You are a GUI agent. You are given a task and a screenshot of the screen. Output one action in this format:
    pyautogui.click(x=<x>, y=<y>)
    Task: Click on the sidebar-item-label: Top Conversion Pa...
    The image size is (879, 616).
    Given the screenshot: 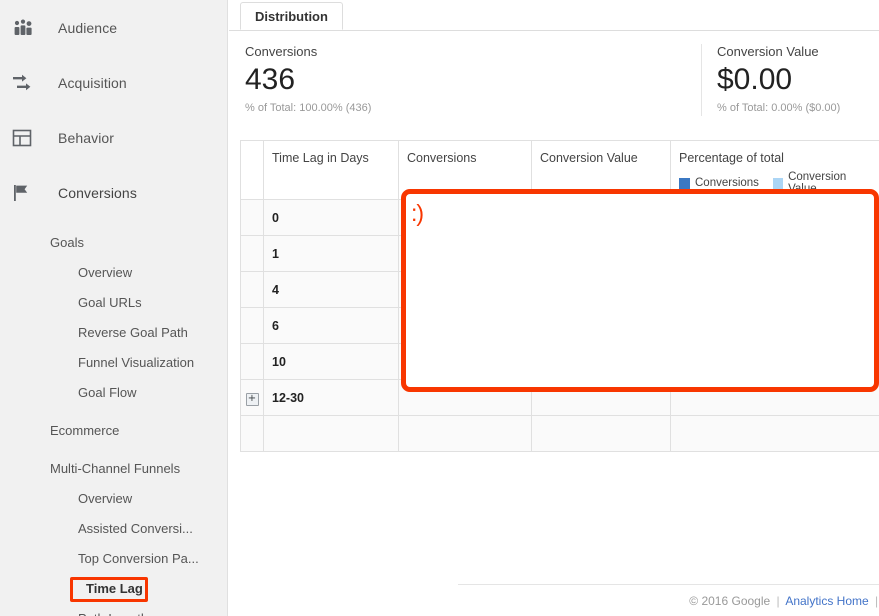 What is the action you would take?
    pyautogui.click(x=138, y=558)
    